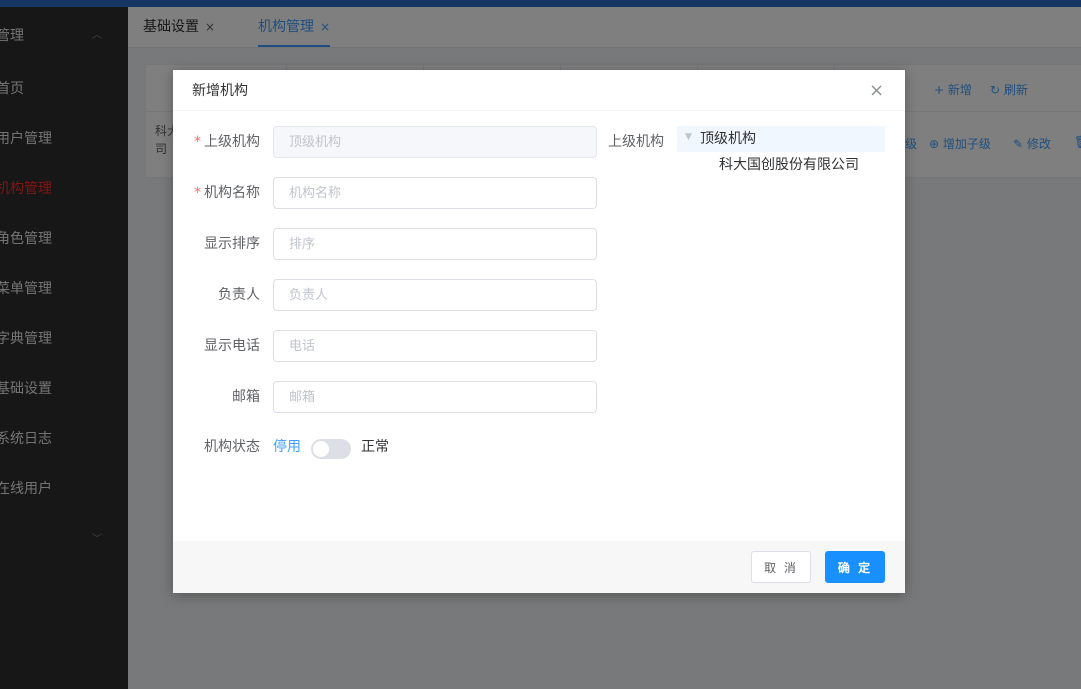 The image size is (1081, 689). What do you see at coordinates (331, 449) in the screenshot?
I see `status-toggle` at bounding box center [331, 449].